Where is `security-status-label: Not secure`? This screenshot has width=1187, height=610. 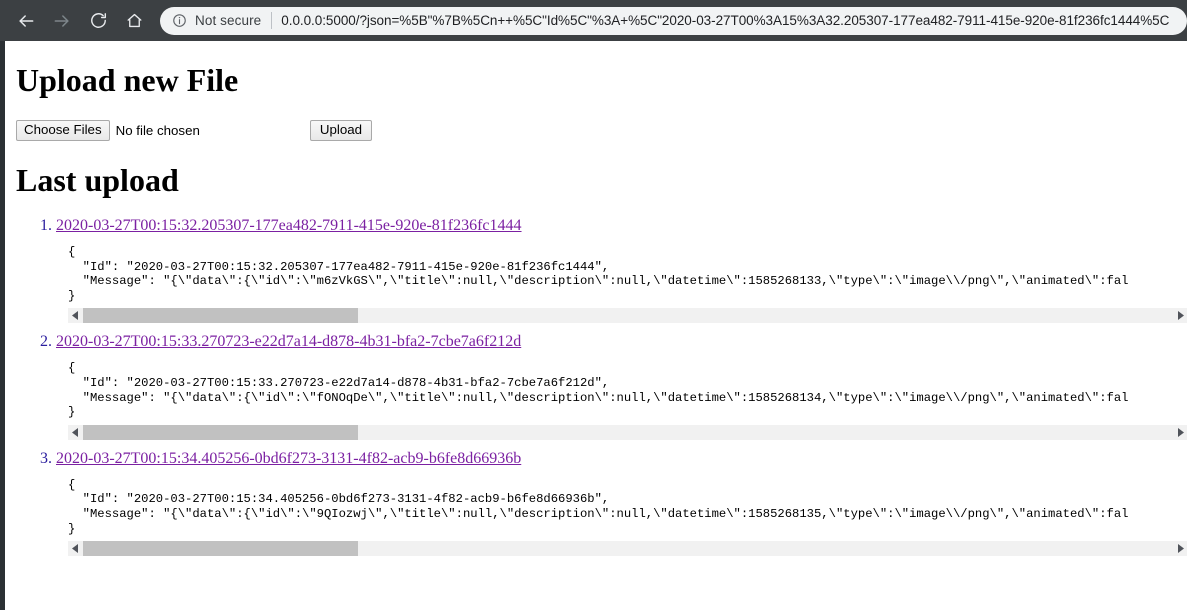
security-status-label: Not secure is located at coordinates (228, 20).